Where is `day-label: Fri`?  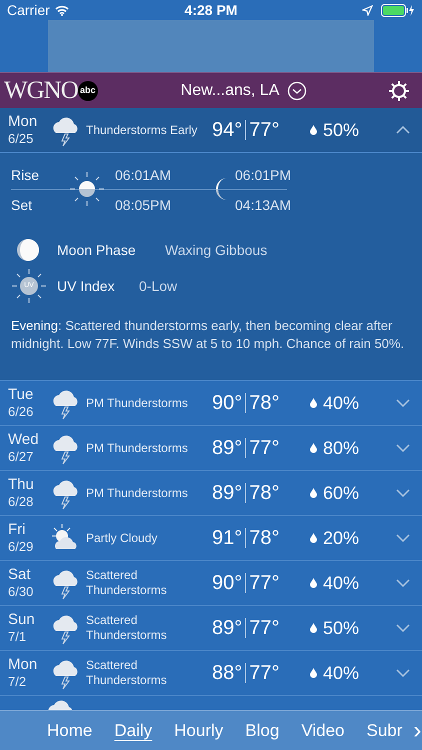
day-label: Fri is located at coordinates (17, 530).